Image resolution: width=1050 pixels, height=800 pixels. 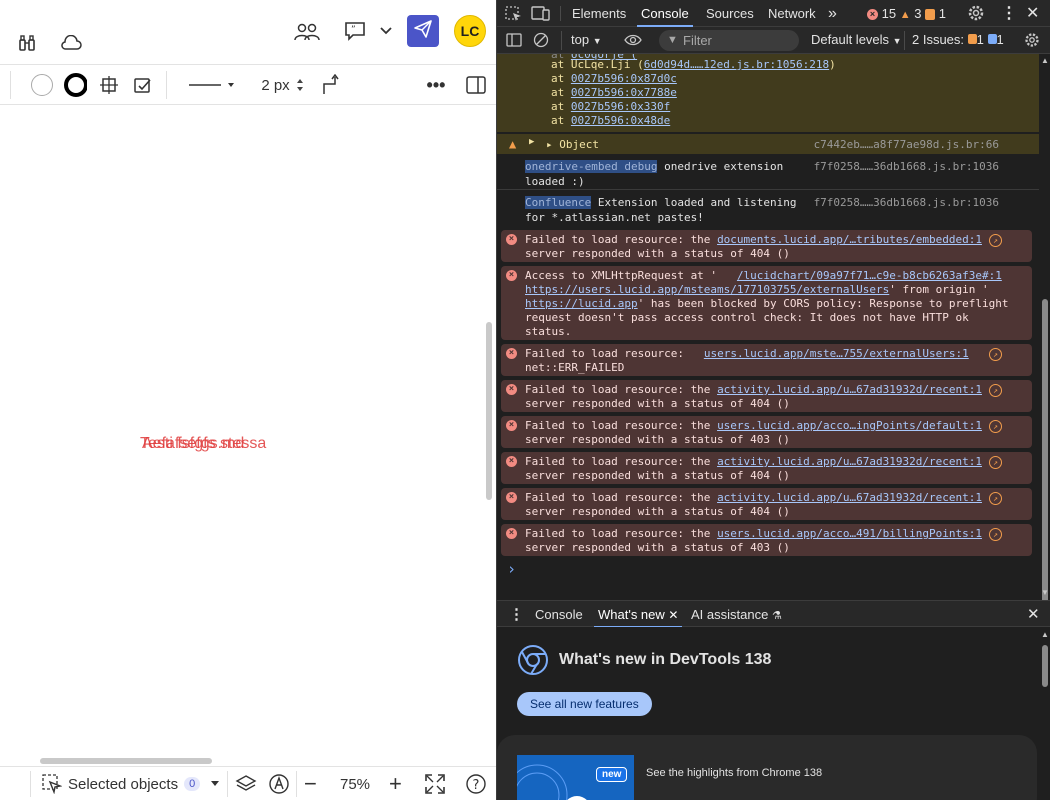 I want to click on highlights-card: new See the highlights from Chrome 138, so click(x=767, y=767).